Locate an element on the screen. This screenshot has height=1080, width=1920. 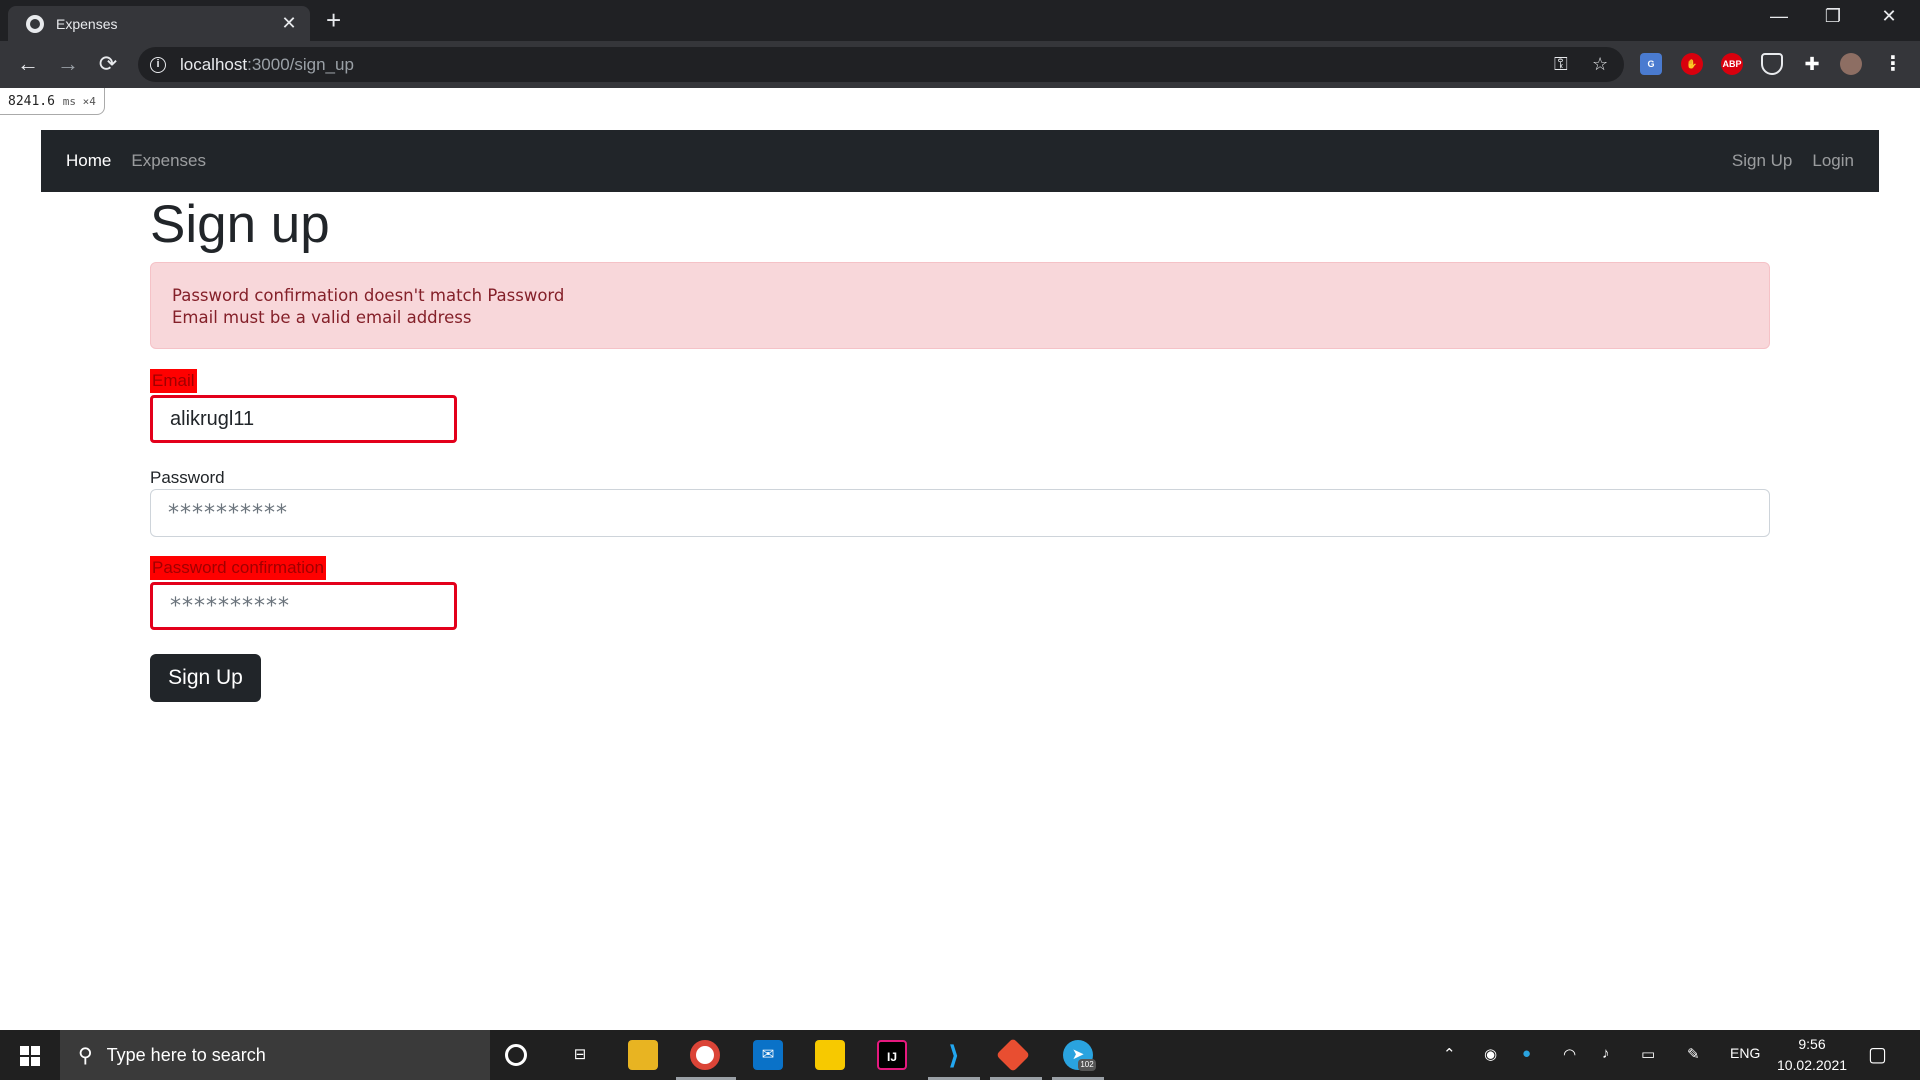
page-title: Sign up is located at coordinates (240, 224).